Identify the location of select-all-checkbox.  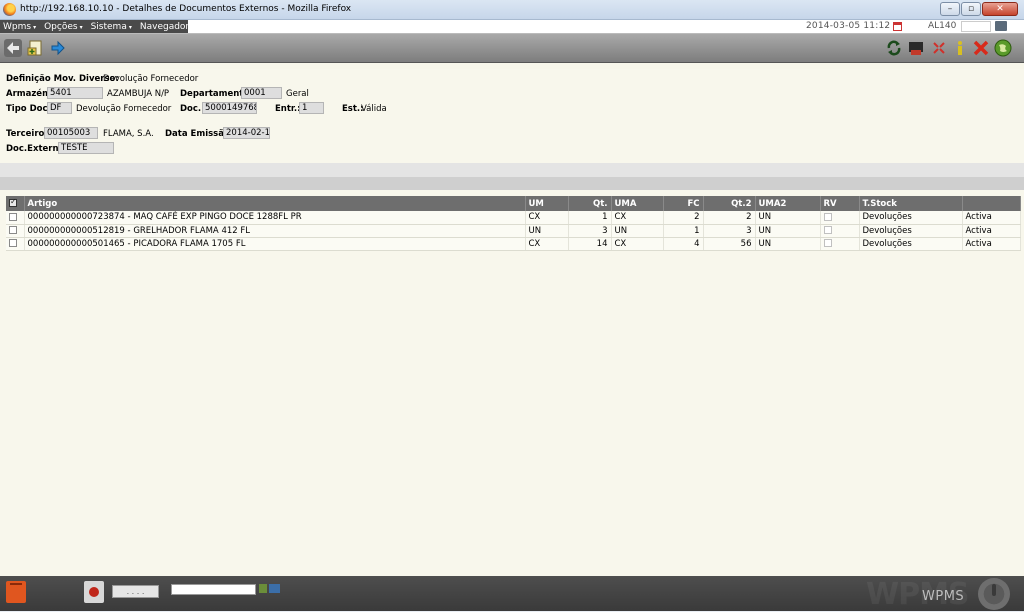
(15, 203).